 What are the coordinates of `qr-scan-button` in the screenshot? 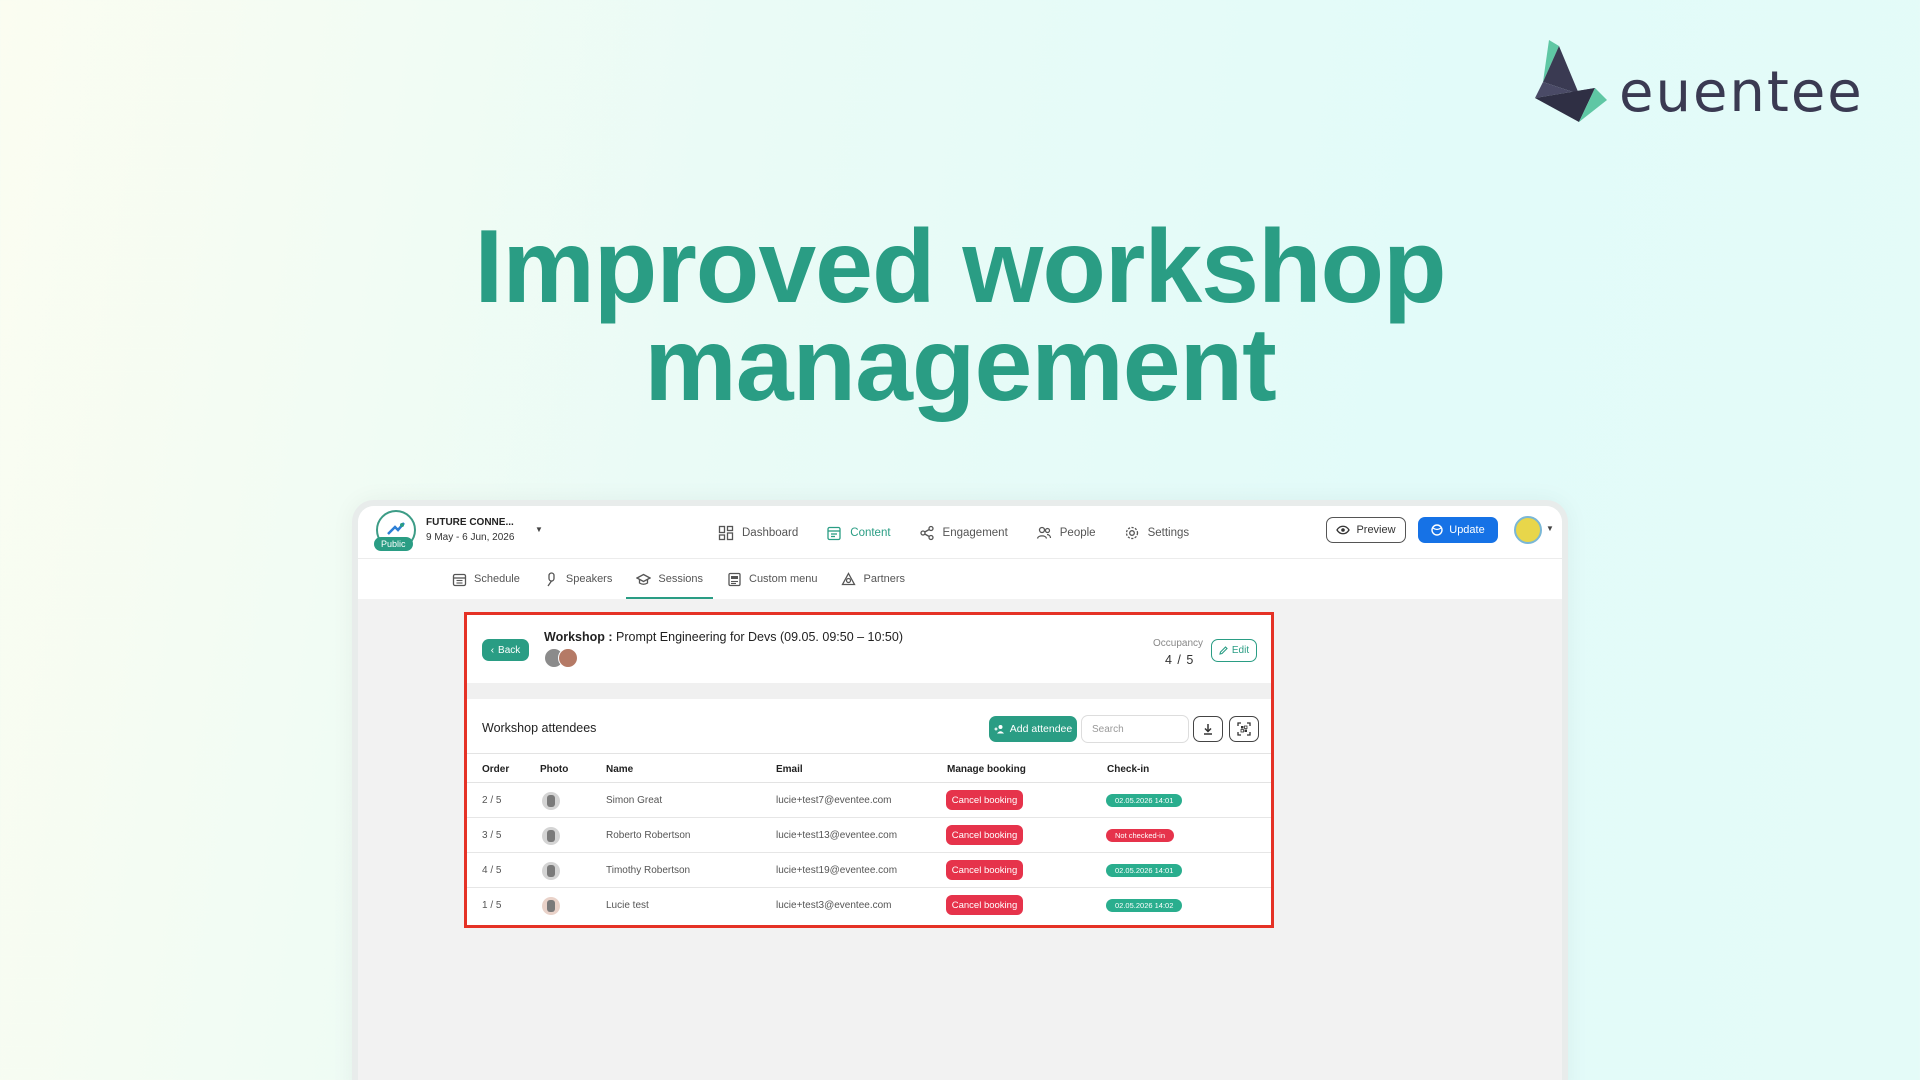 It's located at (1244, 729).